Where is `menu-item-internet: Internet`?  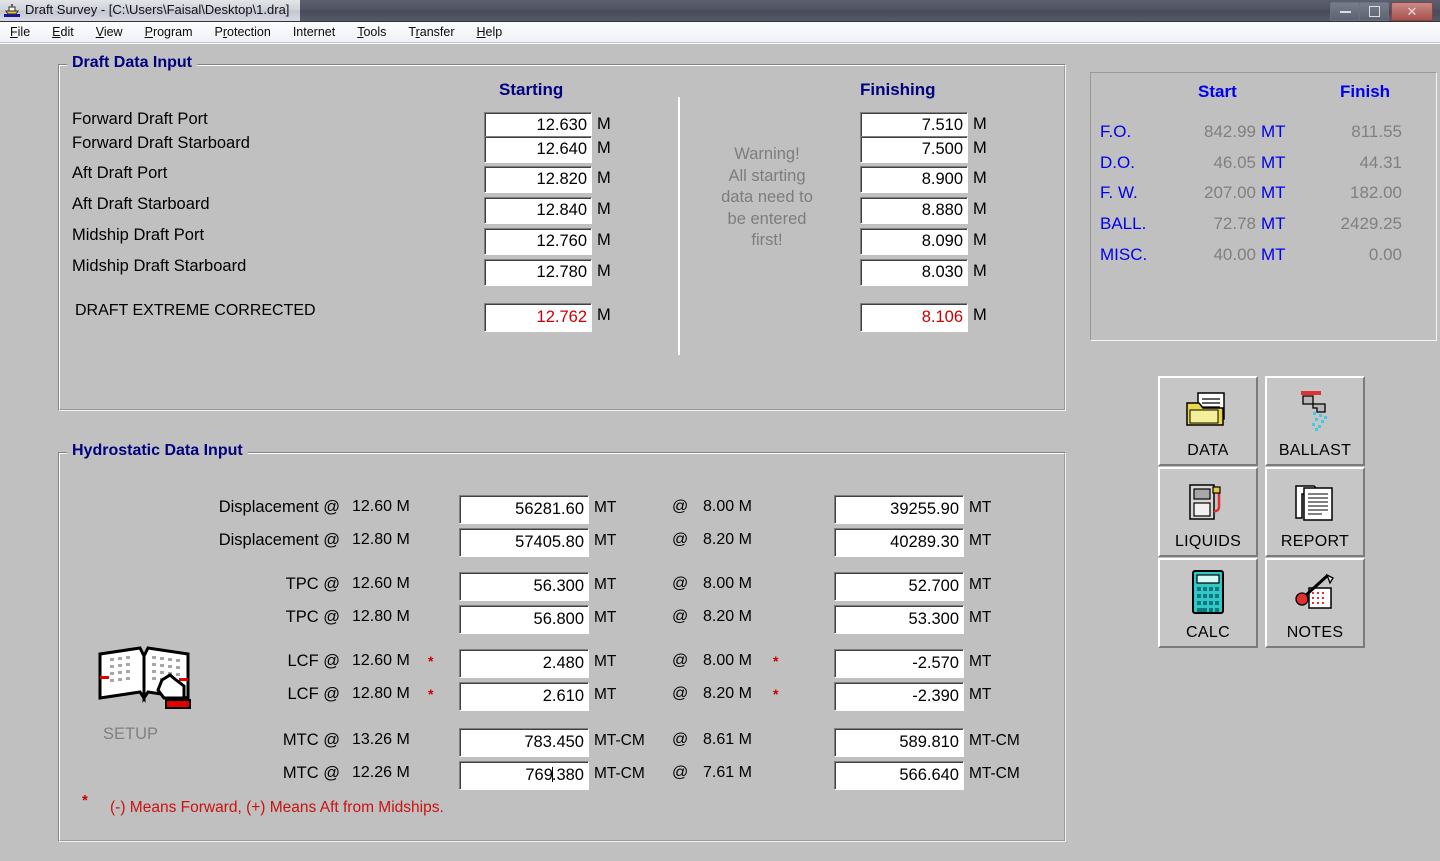 menu-item-internet: Internet is located at coordinates (314, 32).